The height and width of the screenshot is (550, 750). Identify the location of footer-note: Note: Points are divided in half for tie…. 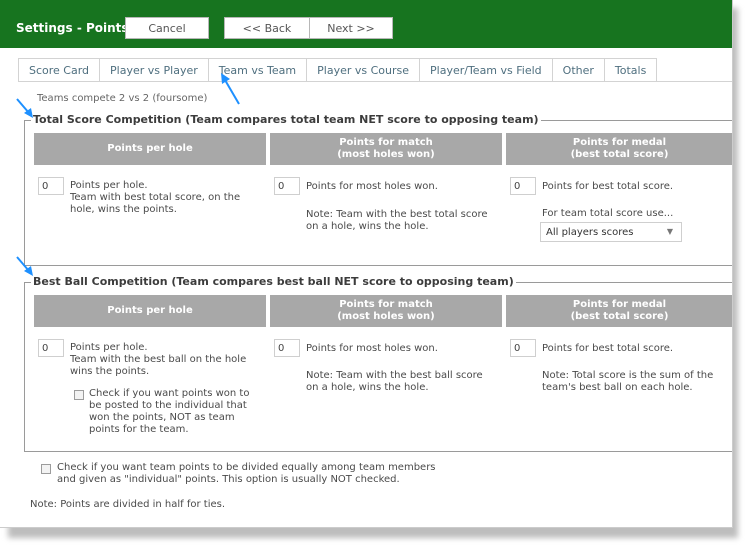
(128, 504).